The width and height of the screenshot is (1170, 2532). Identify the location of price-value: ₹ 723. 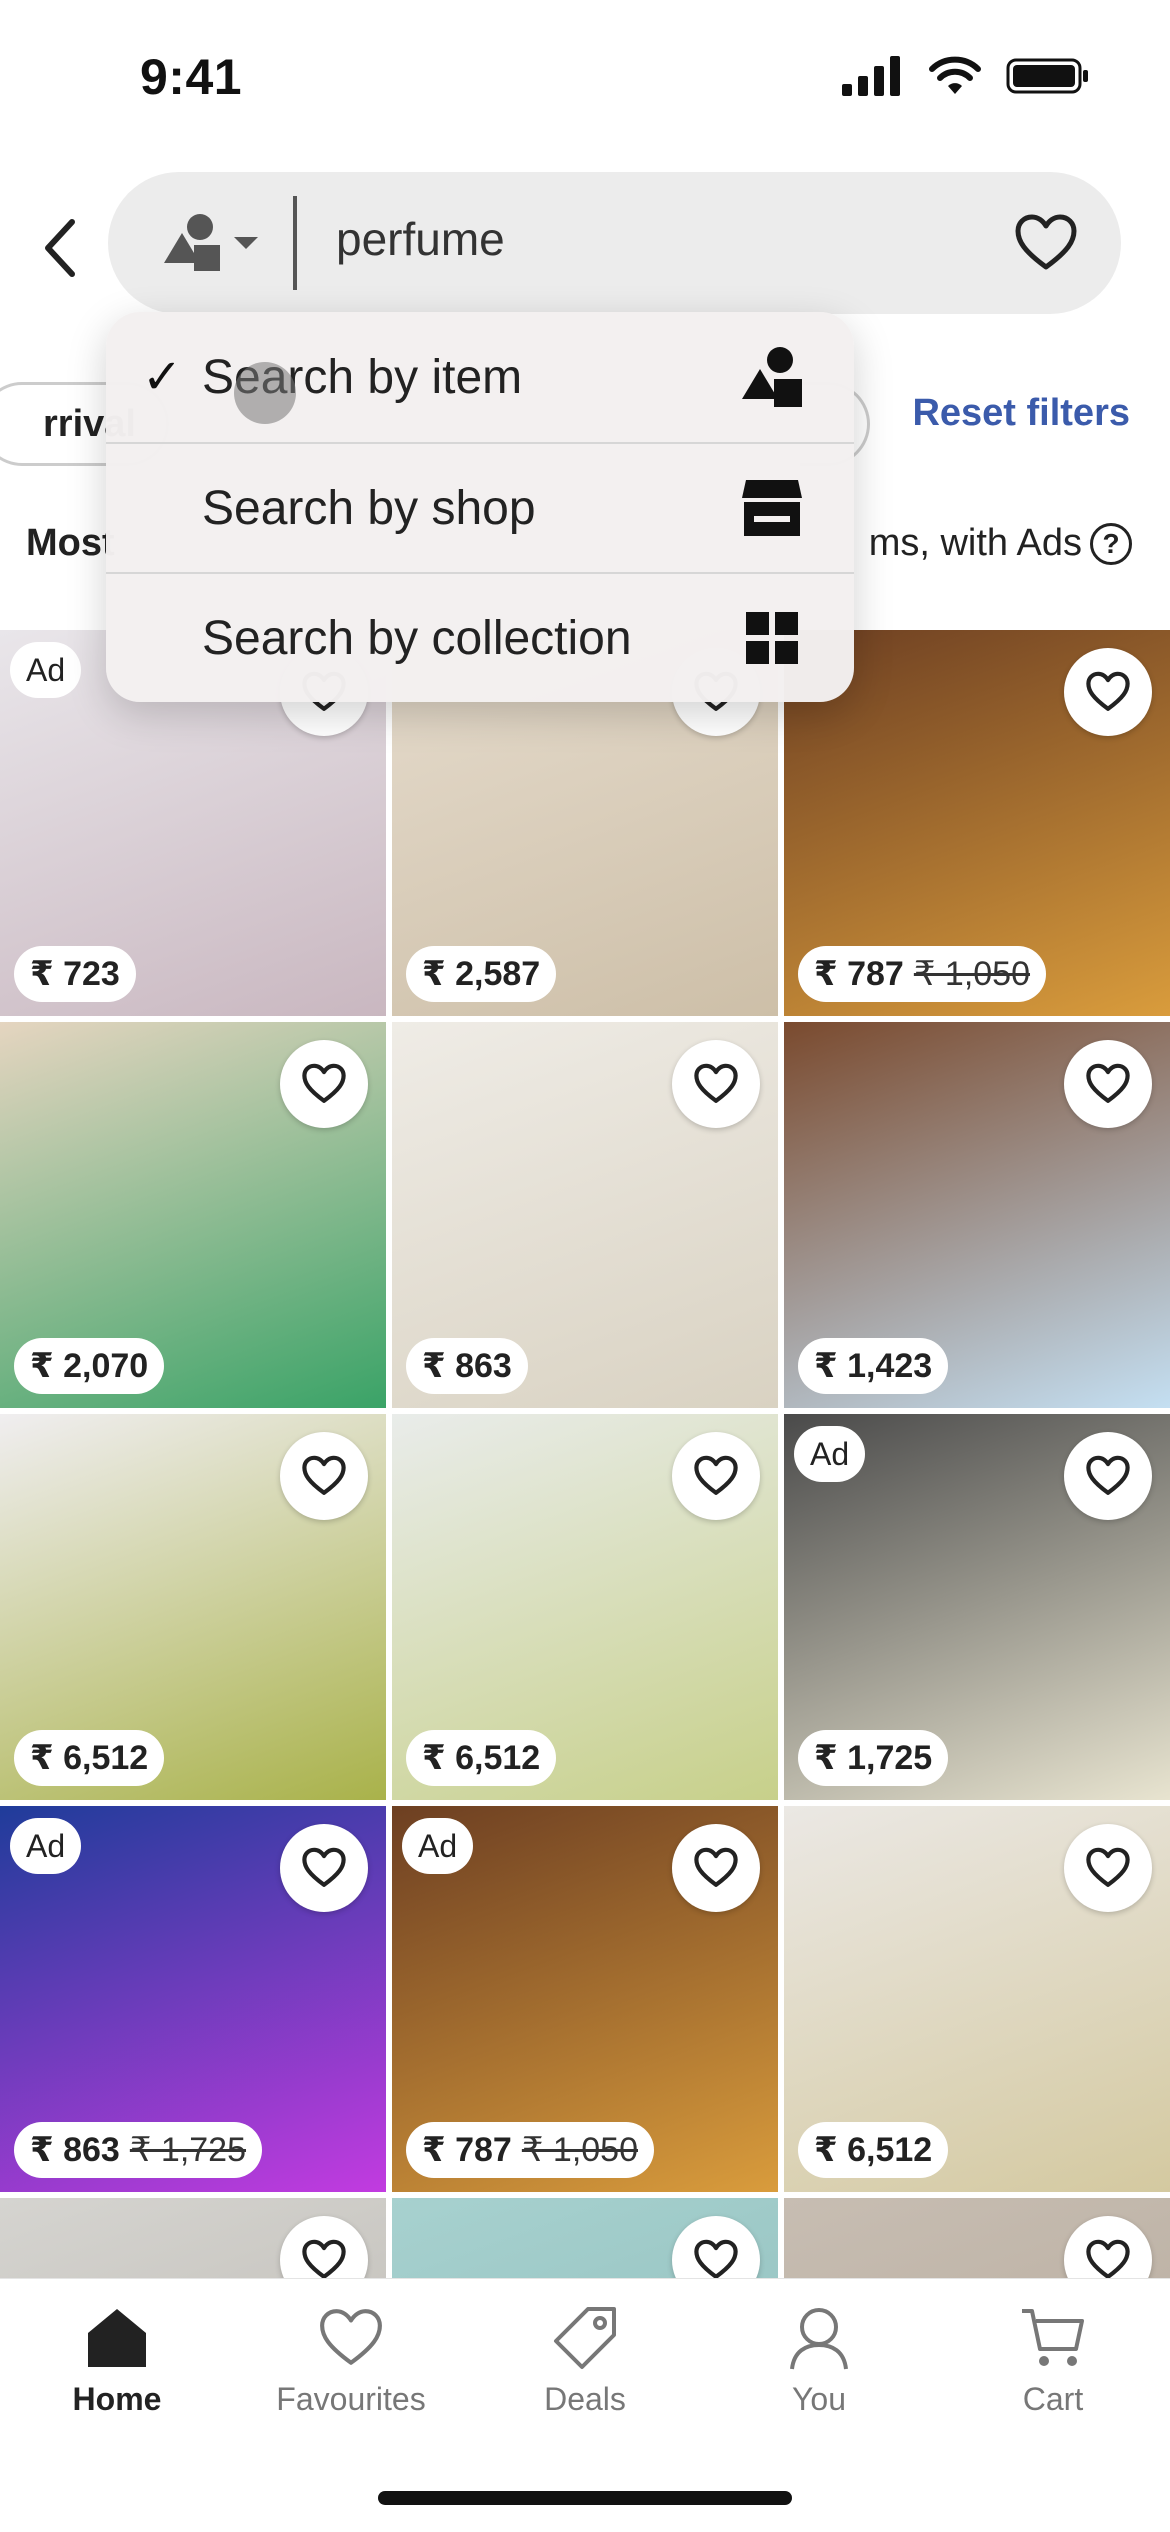
(75, 974).